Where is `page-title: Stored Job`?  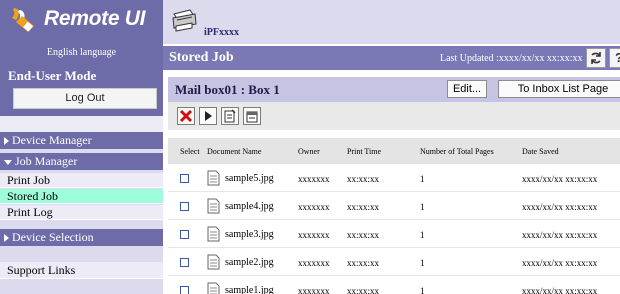 page-title: Stored Job is located at coordinates (201, 57).